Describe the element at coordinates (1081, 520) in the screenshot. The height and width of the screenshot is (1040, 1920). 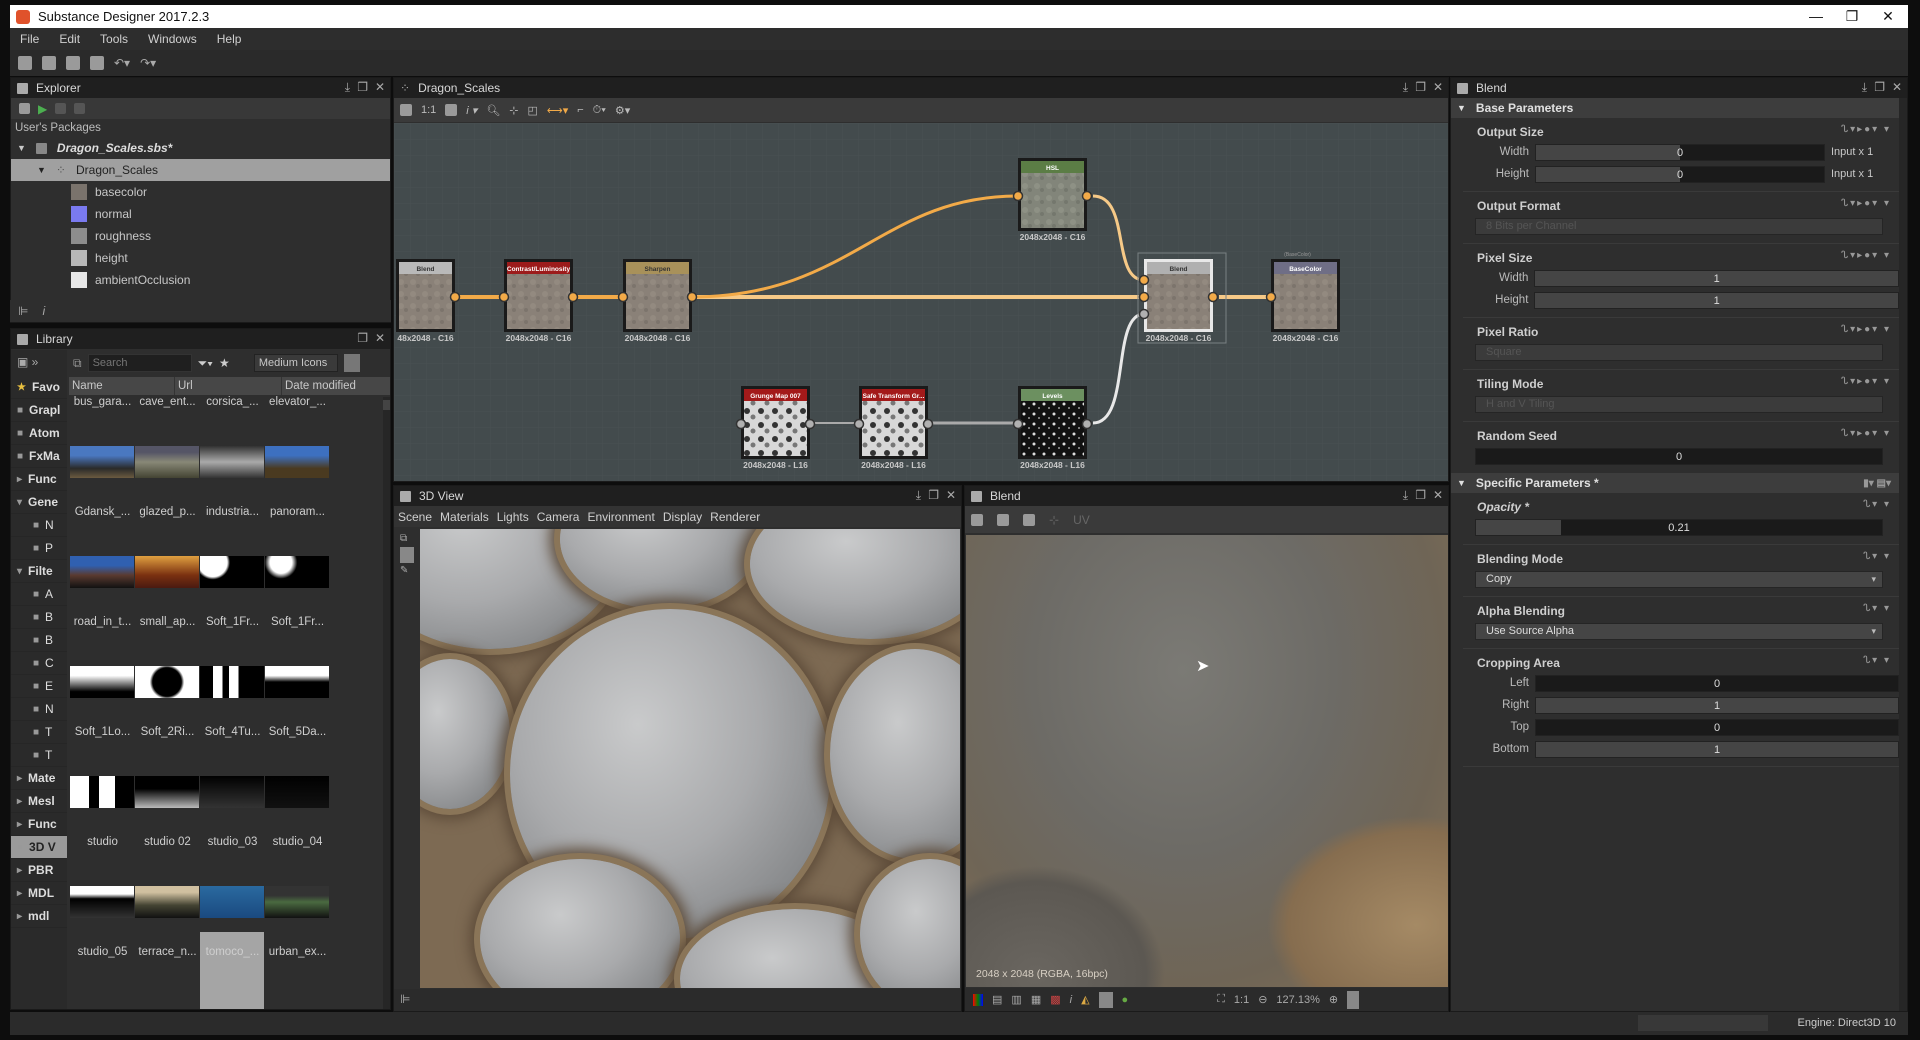
I see `uv-dropdown: UV` at that location.